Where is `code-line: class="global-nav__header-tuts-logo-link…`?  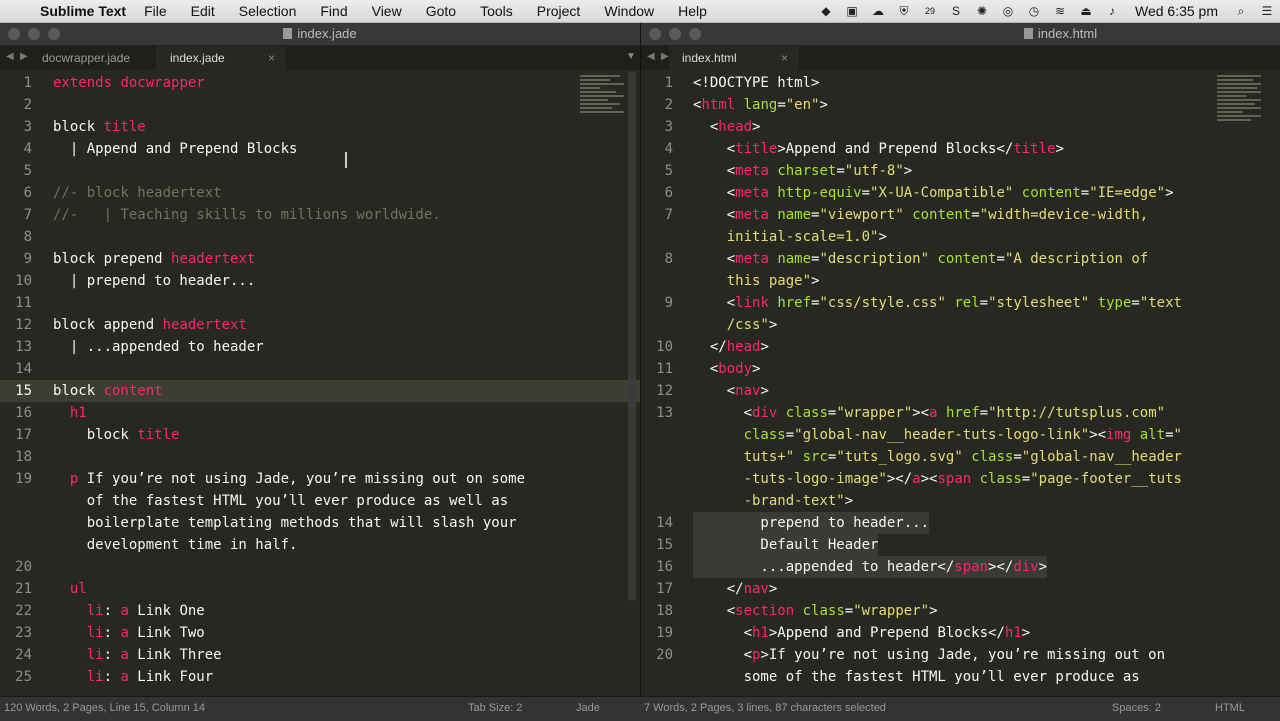
code-line: class="global-nav__header-tuts-logo-link… is located at coordinates (960, 435).